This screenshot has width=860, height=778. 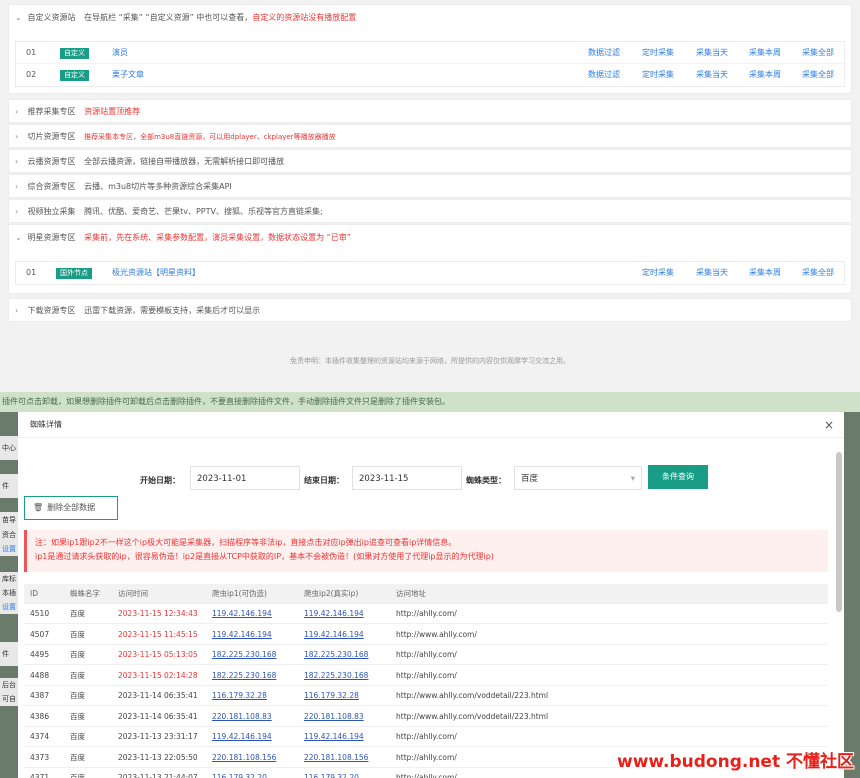 I want to click on section-download: › 下载资源专区 迅雷下载资源，需要模板支持，采集后才可以显示, so click(x=430, y=310).